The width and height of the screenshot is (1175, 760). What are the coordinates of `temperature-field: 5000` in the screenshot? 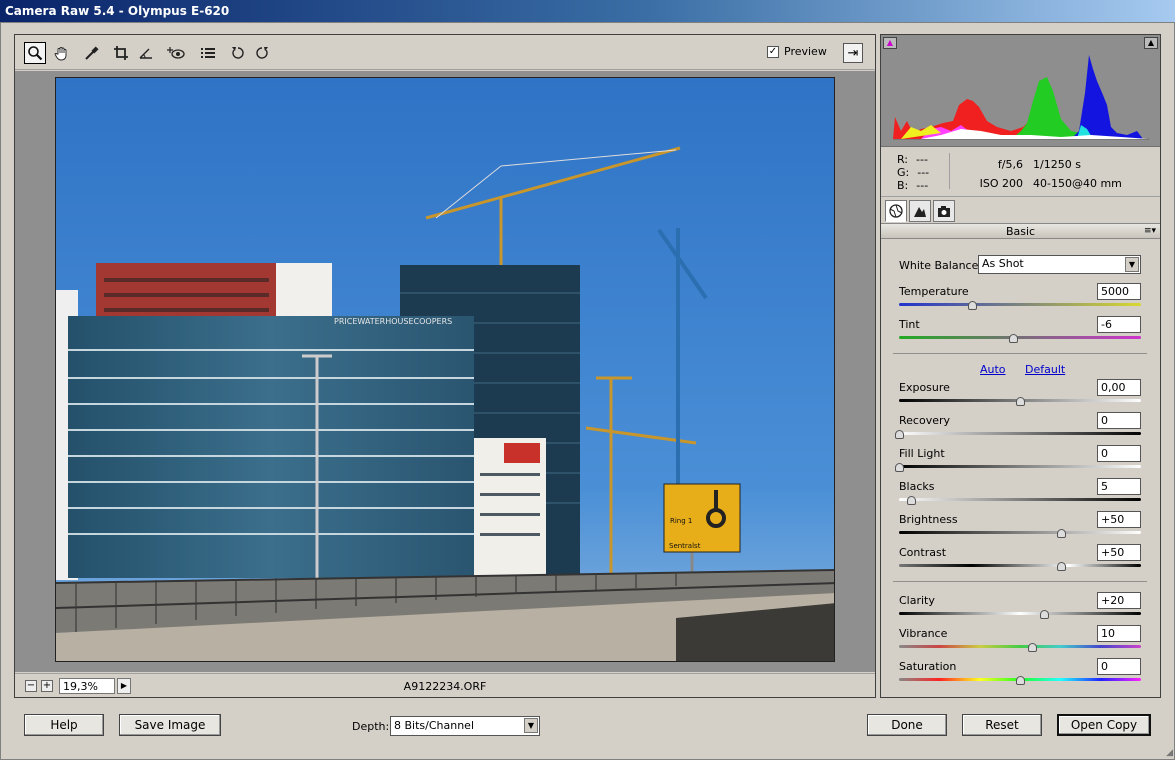 It's located at (1119, 291).